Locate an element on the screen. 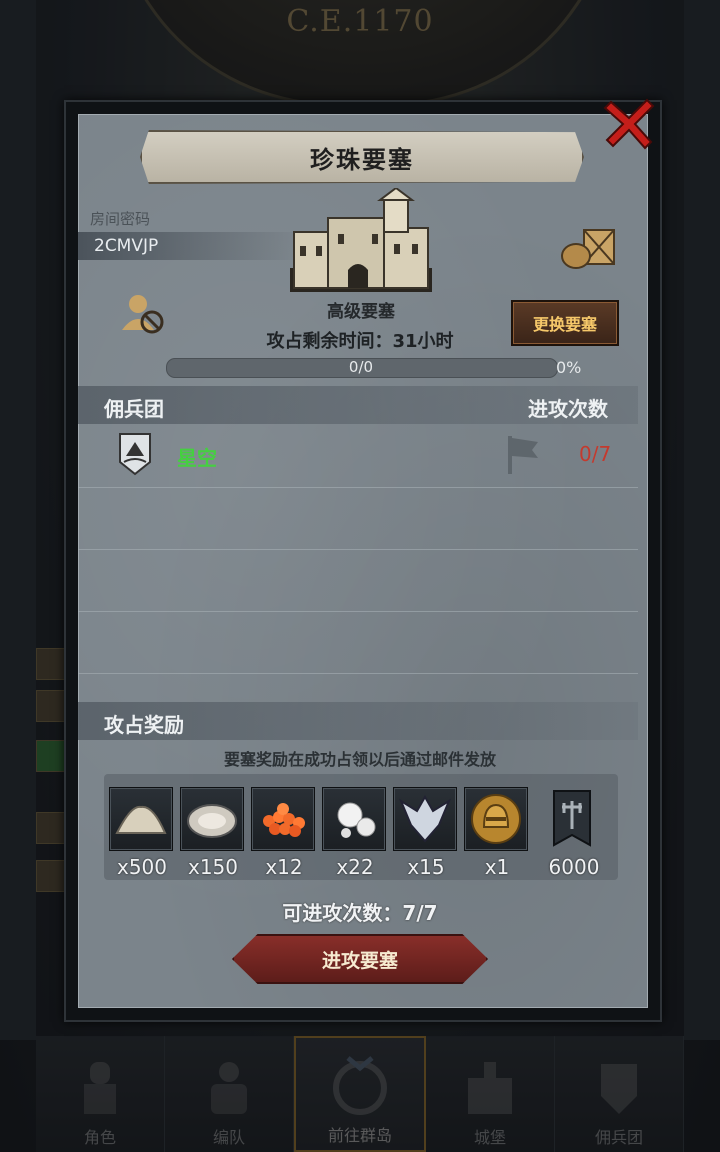 Image resolution: width=720 pixels, height=1152 pixels. reward-note: 要塞奖励在成功占领以后通过邮件发放 is located at coordinates (359, 759).